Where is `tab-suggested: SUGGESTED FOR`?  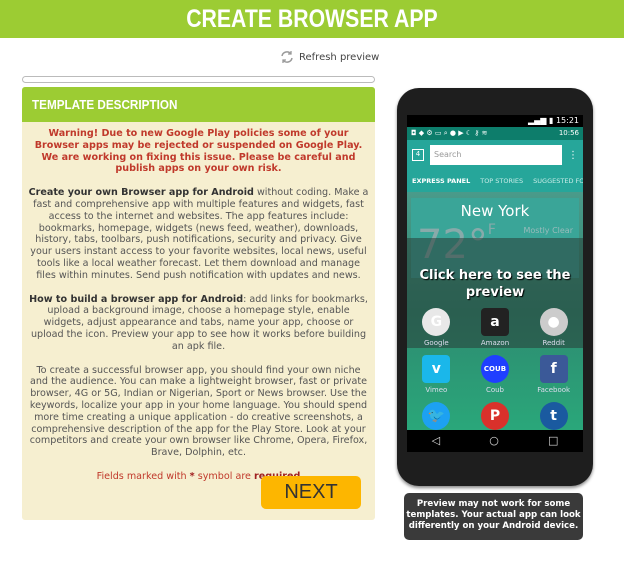 tab-suggested: SUGGESTED FOR is located at coordinates (558, 181).